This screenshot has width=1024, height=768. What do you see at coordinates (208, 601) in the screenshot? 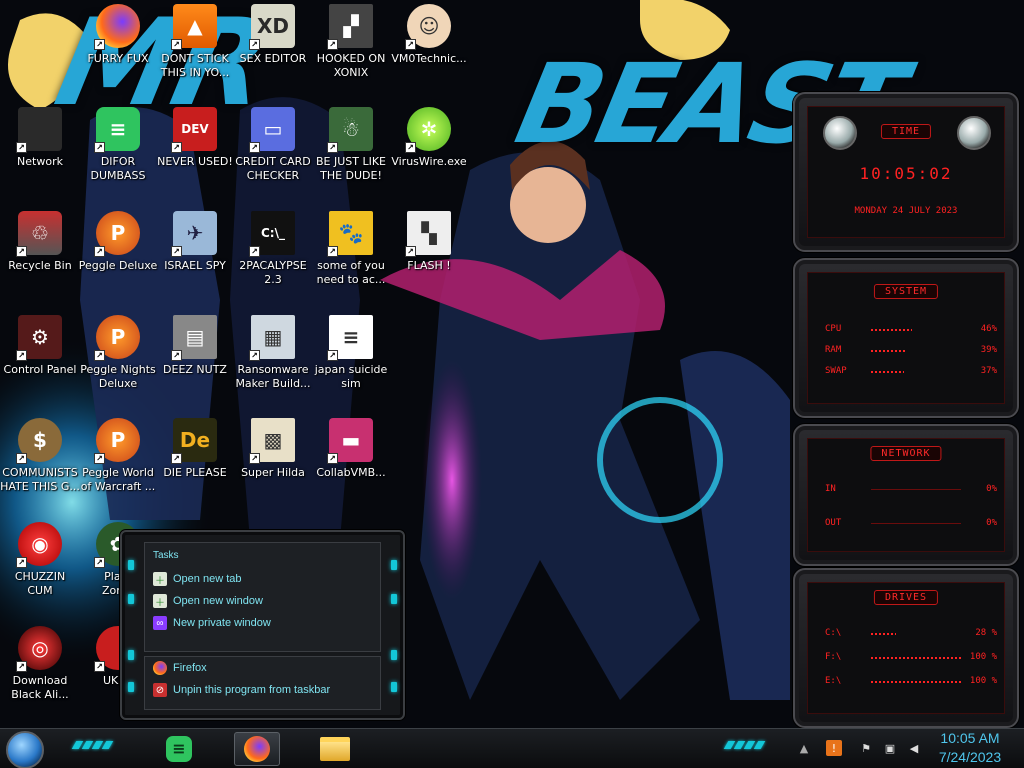
I see `jumplist-item: ＋ Open new window` at bounding box center [208, 601].